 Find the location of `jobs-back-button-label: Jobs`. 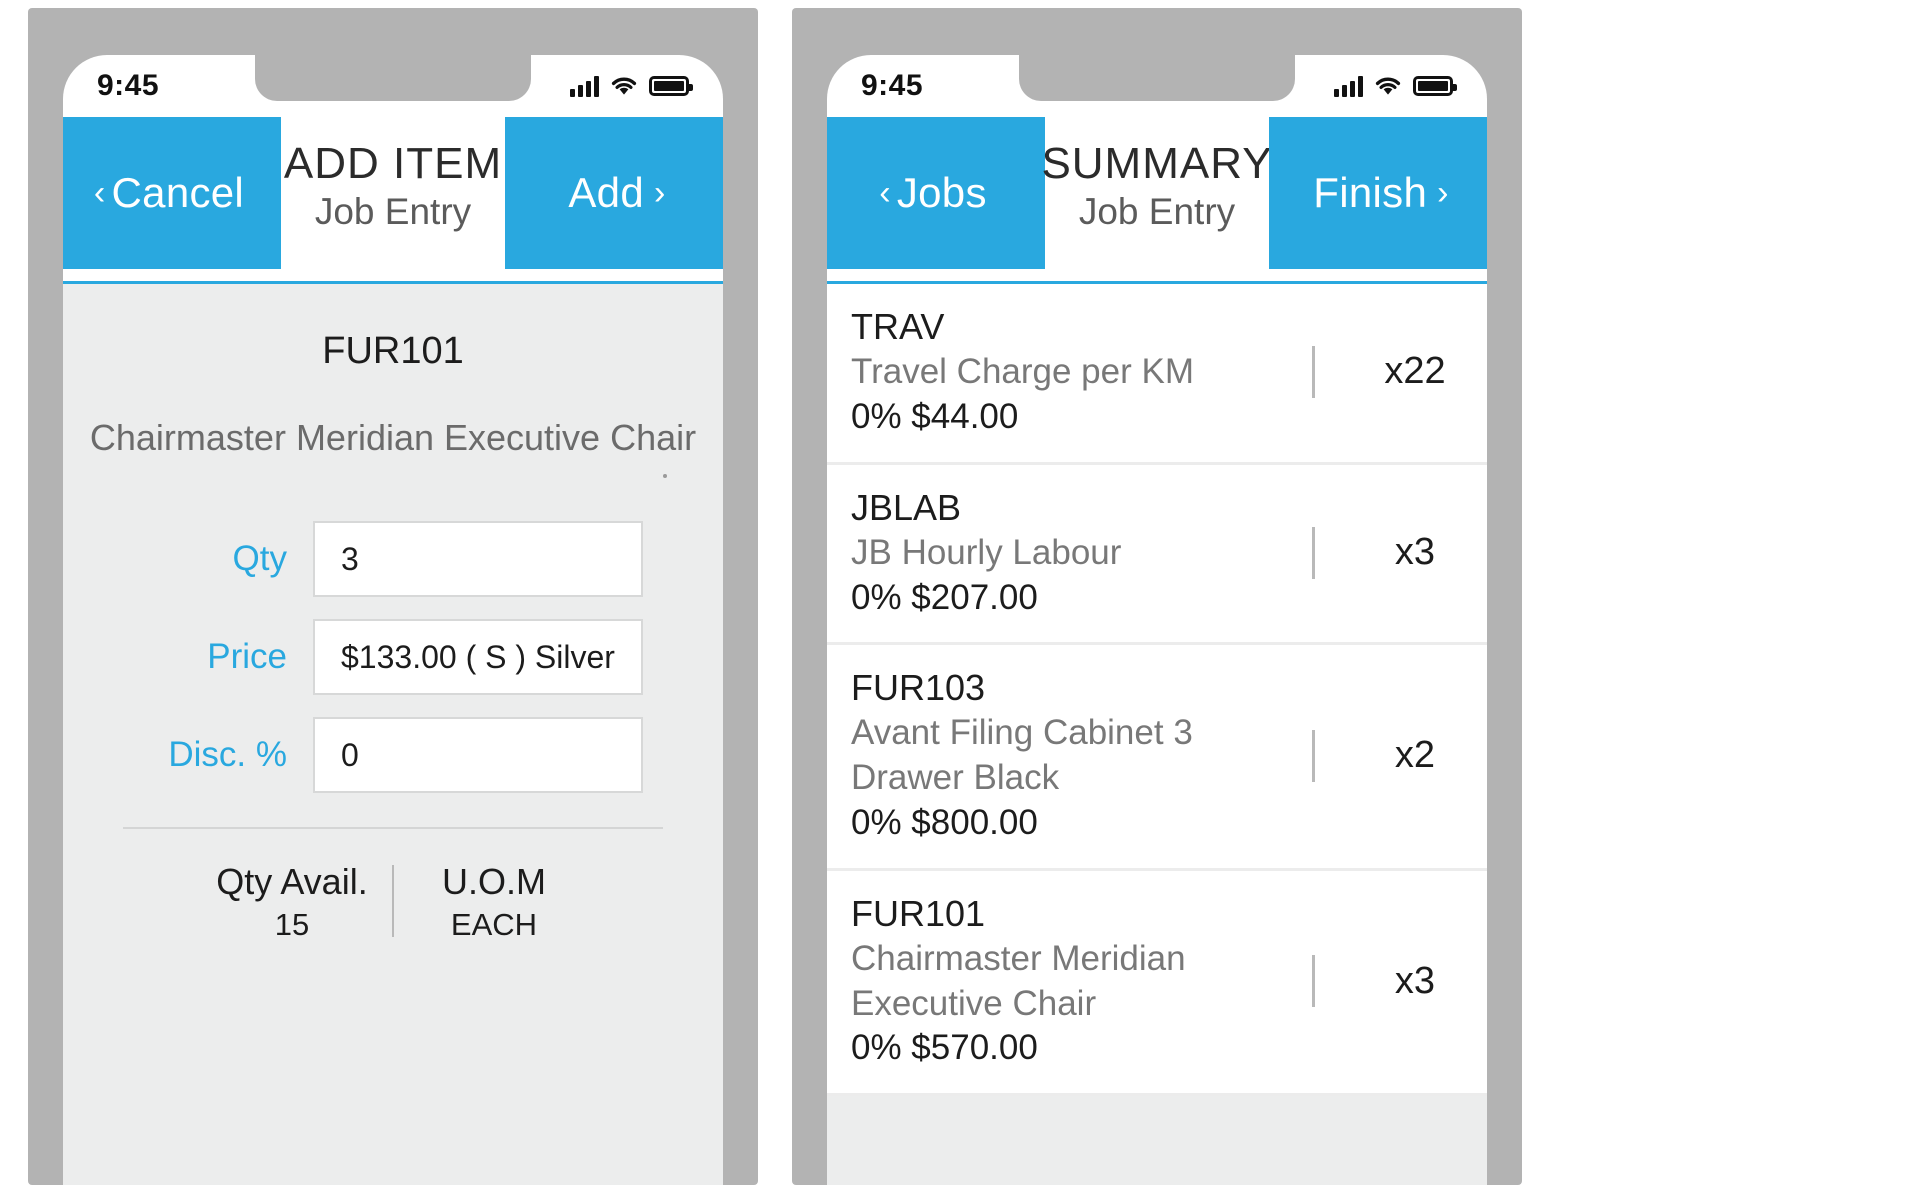

jobs-back-button-label: Jobs is located at coordinates (941, 192).